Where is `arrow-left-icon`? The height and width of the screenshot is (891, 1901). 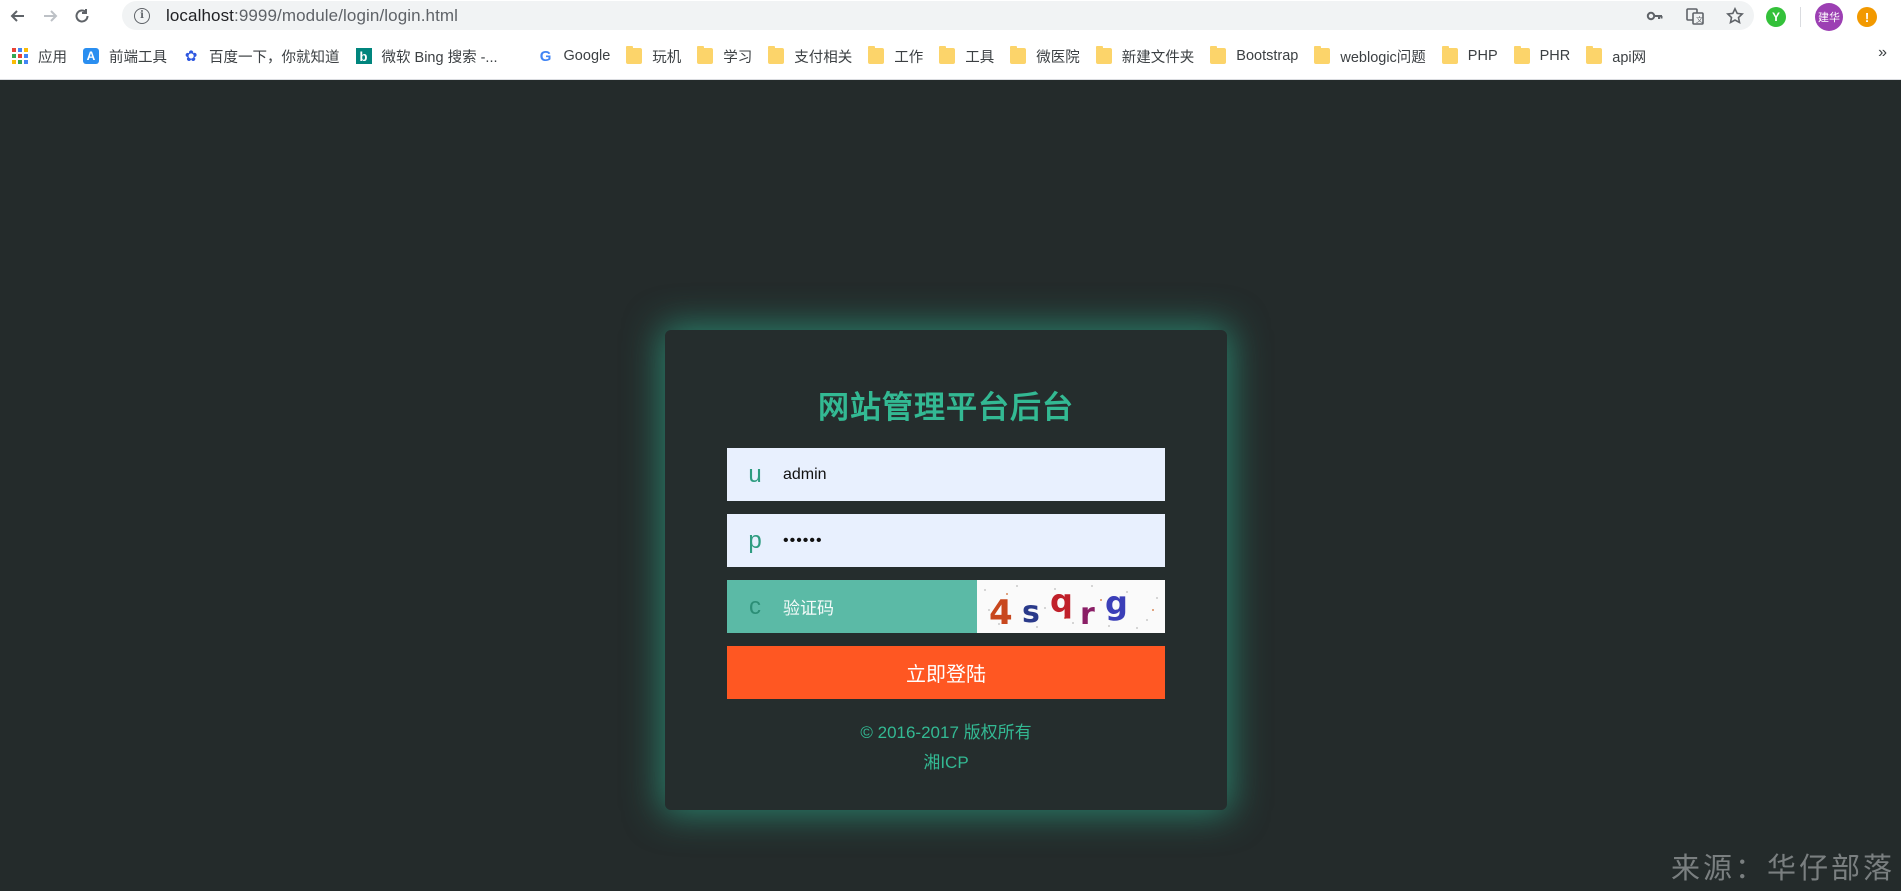
arrow-left-icon is located at coordinates (17, 15).